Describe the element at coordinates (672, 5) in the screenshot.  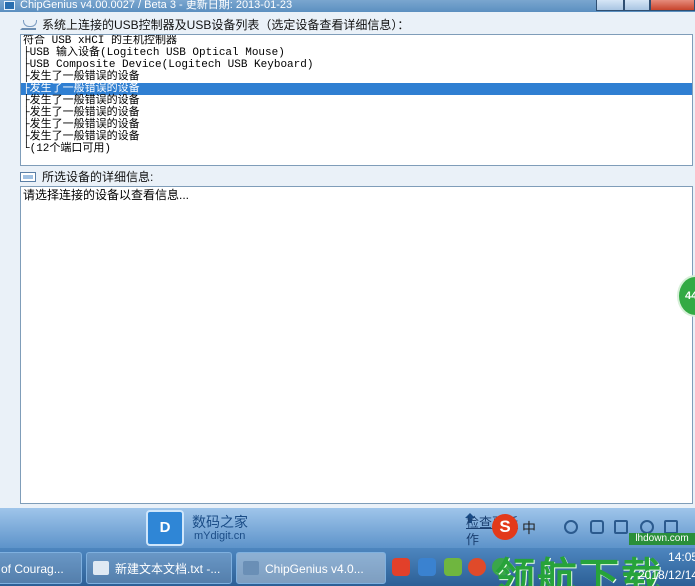
I see `close-button` at that location.